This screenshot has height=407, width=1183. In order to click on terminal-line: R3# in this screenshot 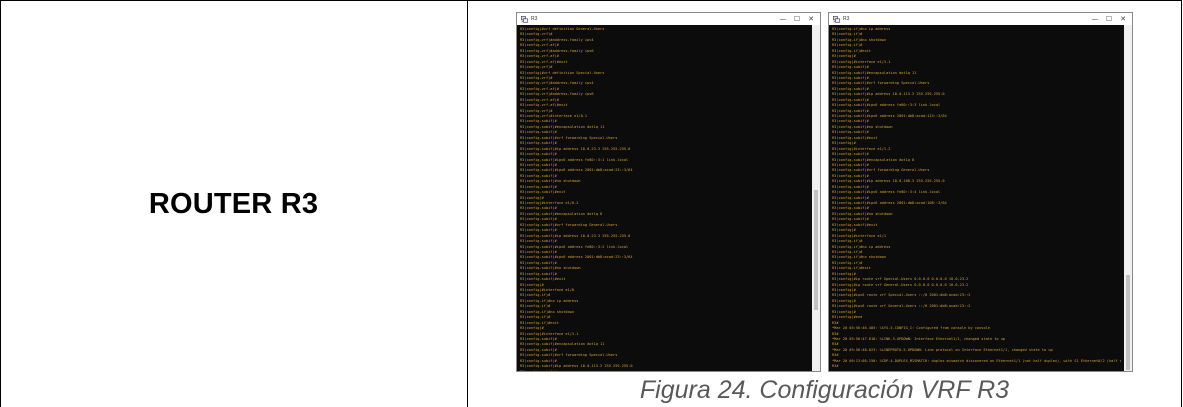, I will do `click(835, 366)`.